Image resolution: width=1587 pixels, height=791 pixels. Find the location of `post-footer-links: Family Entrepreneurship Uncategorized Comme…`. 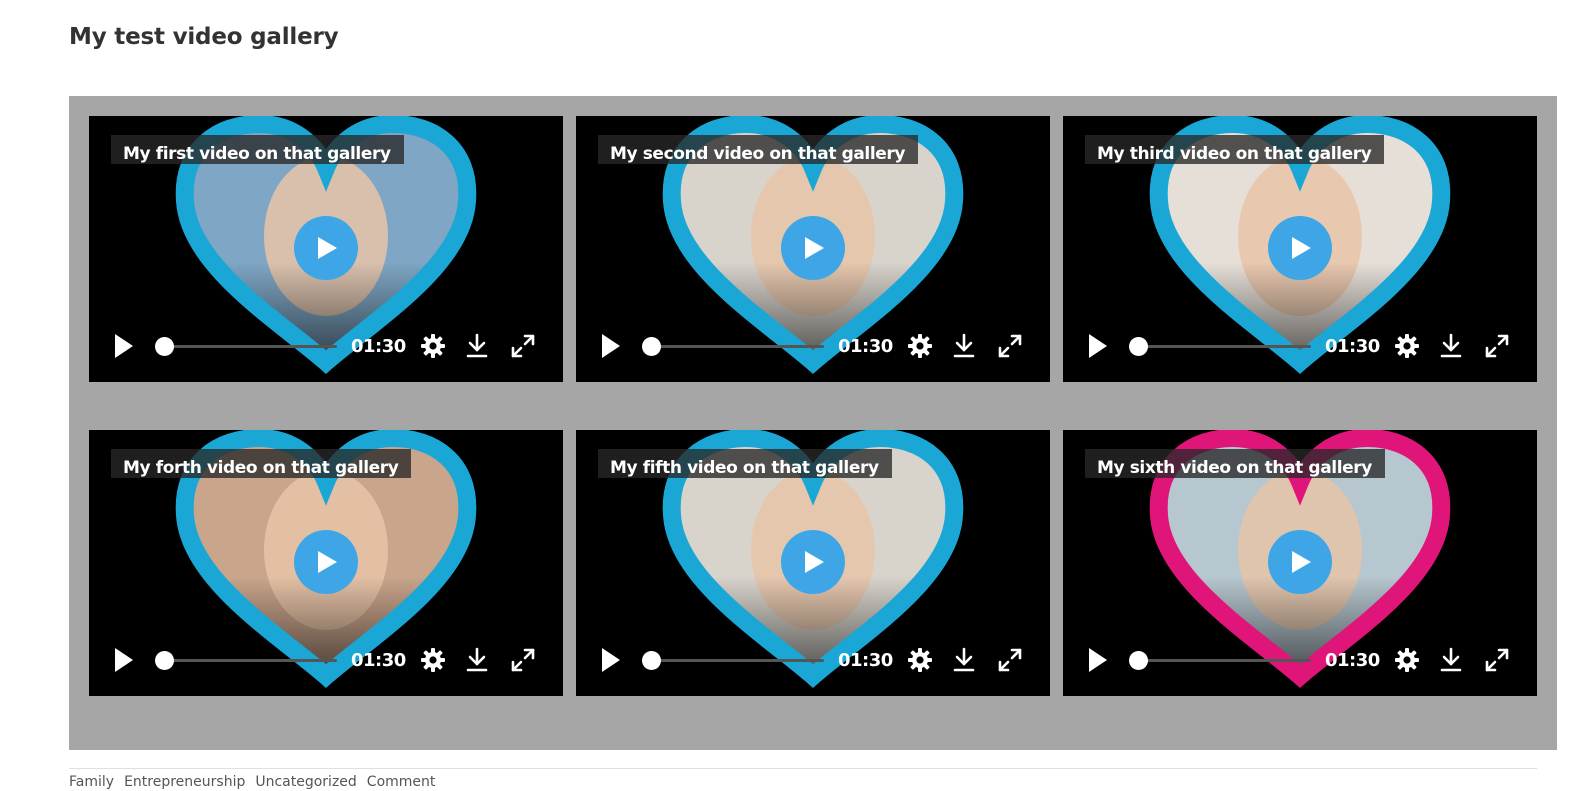

post-footer-links: Family Entrepreneurship Uncategorized Comme… is located at coordinates (257, 782).